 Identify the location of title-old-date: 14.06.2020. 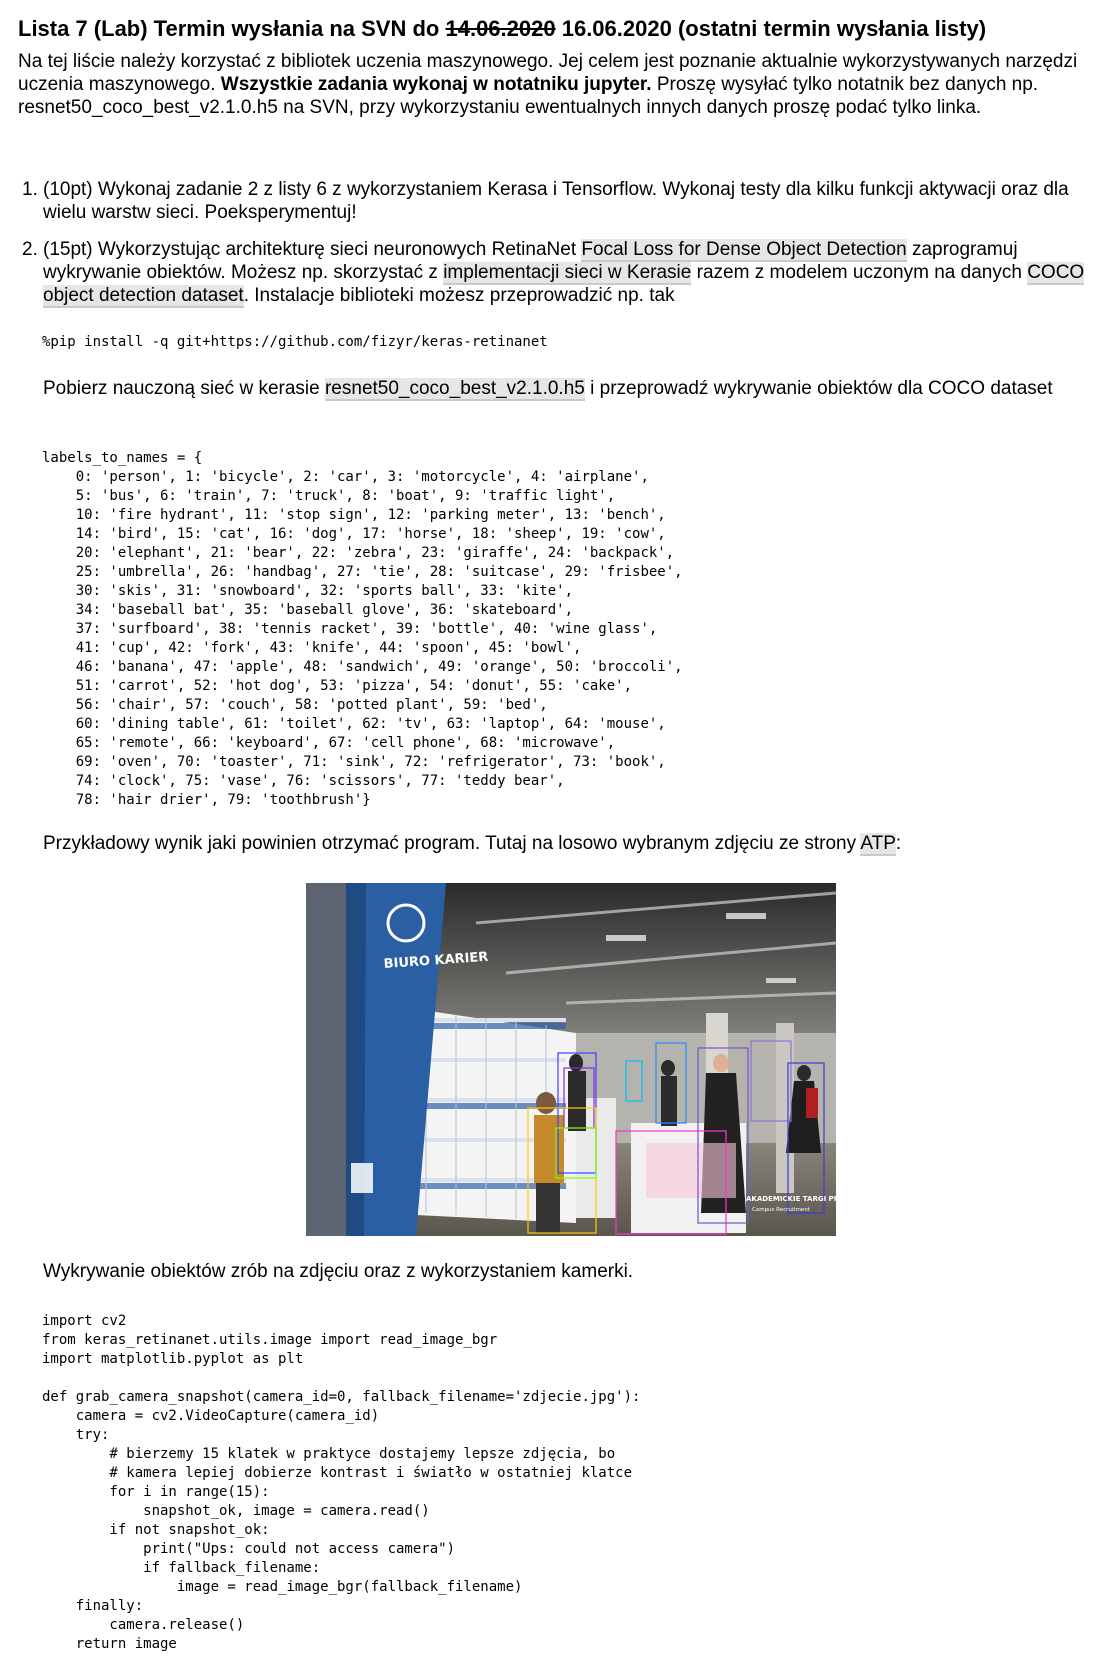
(500, 28).